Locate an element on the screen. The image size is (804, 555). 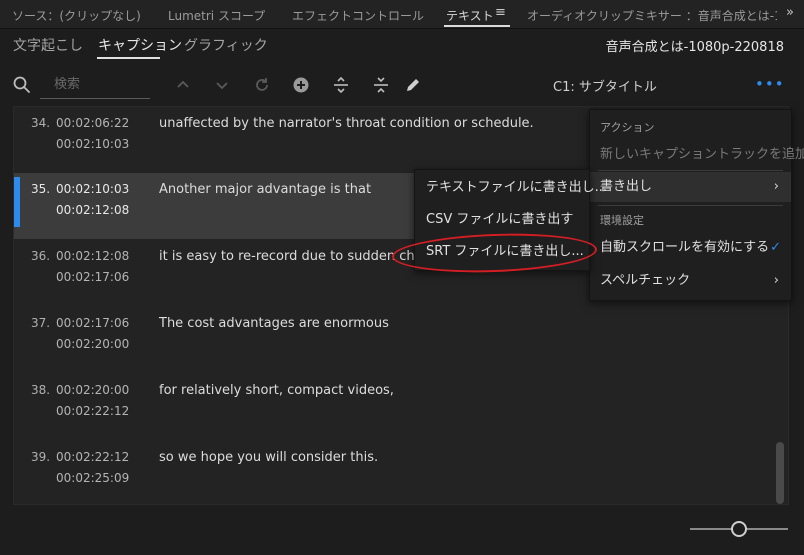
caption-in-time: 00:02:12:08 is located at coordinates (92, 256).